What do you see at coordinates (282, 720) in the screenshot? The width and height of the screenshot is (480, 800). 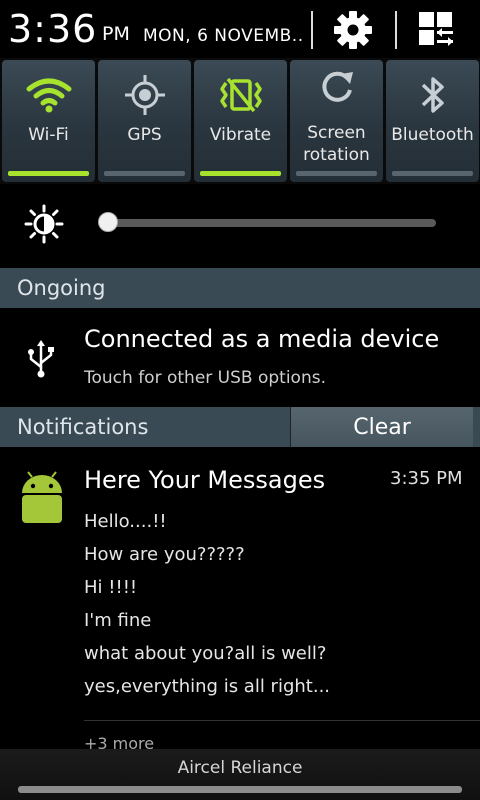 I see `notification-divider` at bounding box center [282, 720].